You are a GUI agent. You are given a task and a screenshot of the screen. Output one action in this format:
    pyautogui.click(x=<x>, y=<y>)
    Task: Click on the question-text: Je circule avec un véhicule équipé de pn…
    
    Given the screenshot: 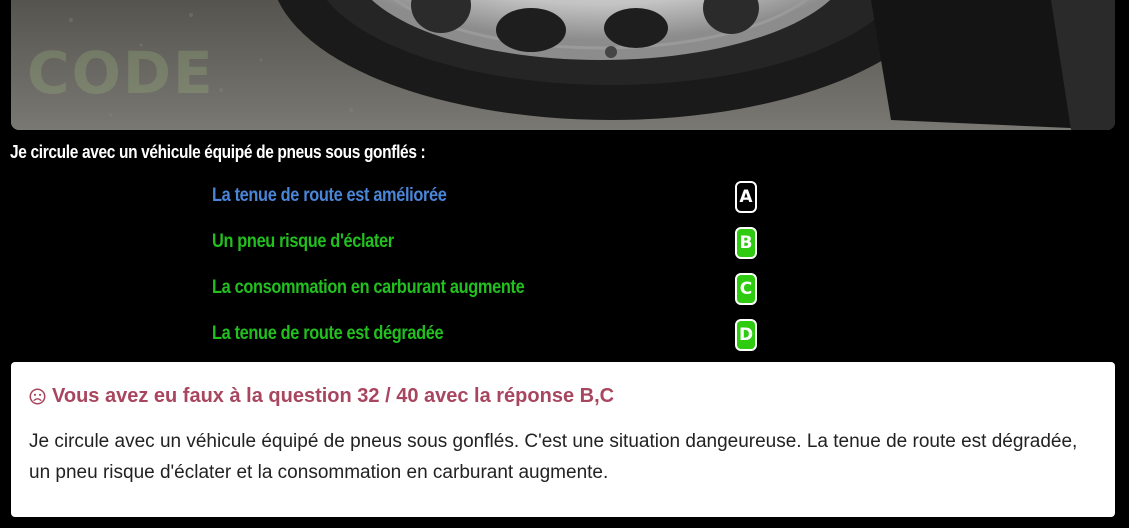 What is the action you would take?
    pyautogui.click(x=218, y=152)
    